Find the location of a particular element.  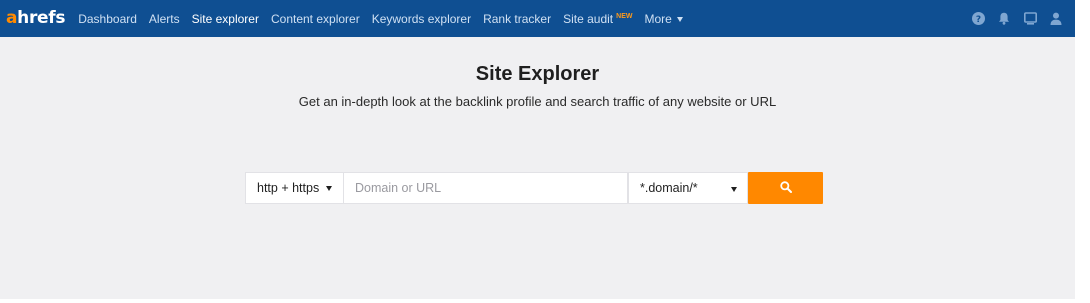

window-edge-bottom is located at coordinates (545, 301).